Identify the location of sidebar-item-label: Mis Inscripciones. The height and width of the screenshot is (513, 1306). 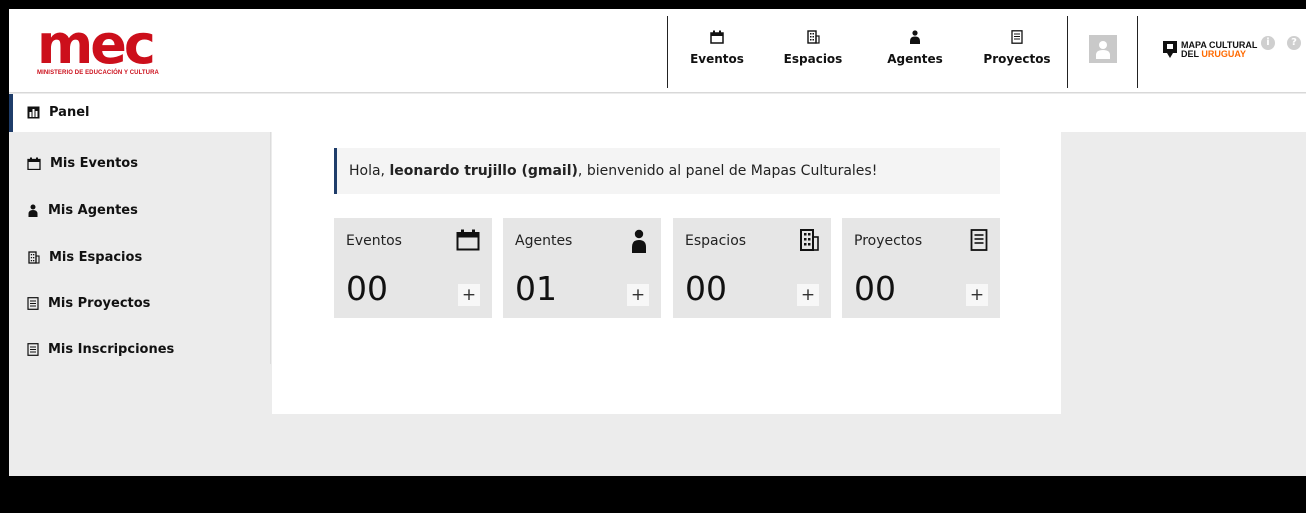
(111, 349).